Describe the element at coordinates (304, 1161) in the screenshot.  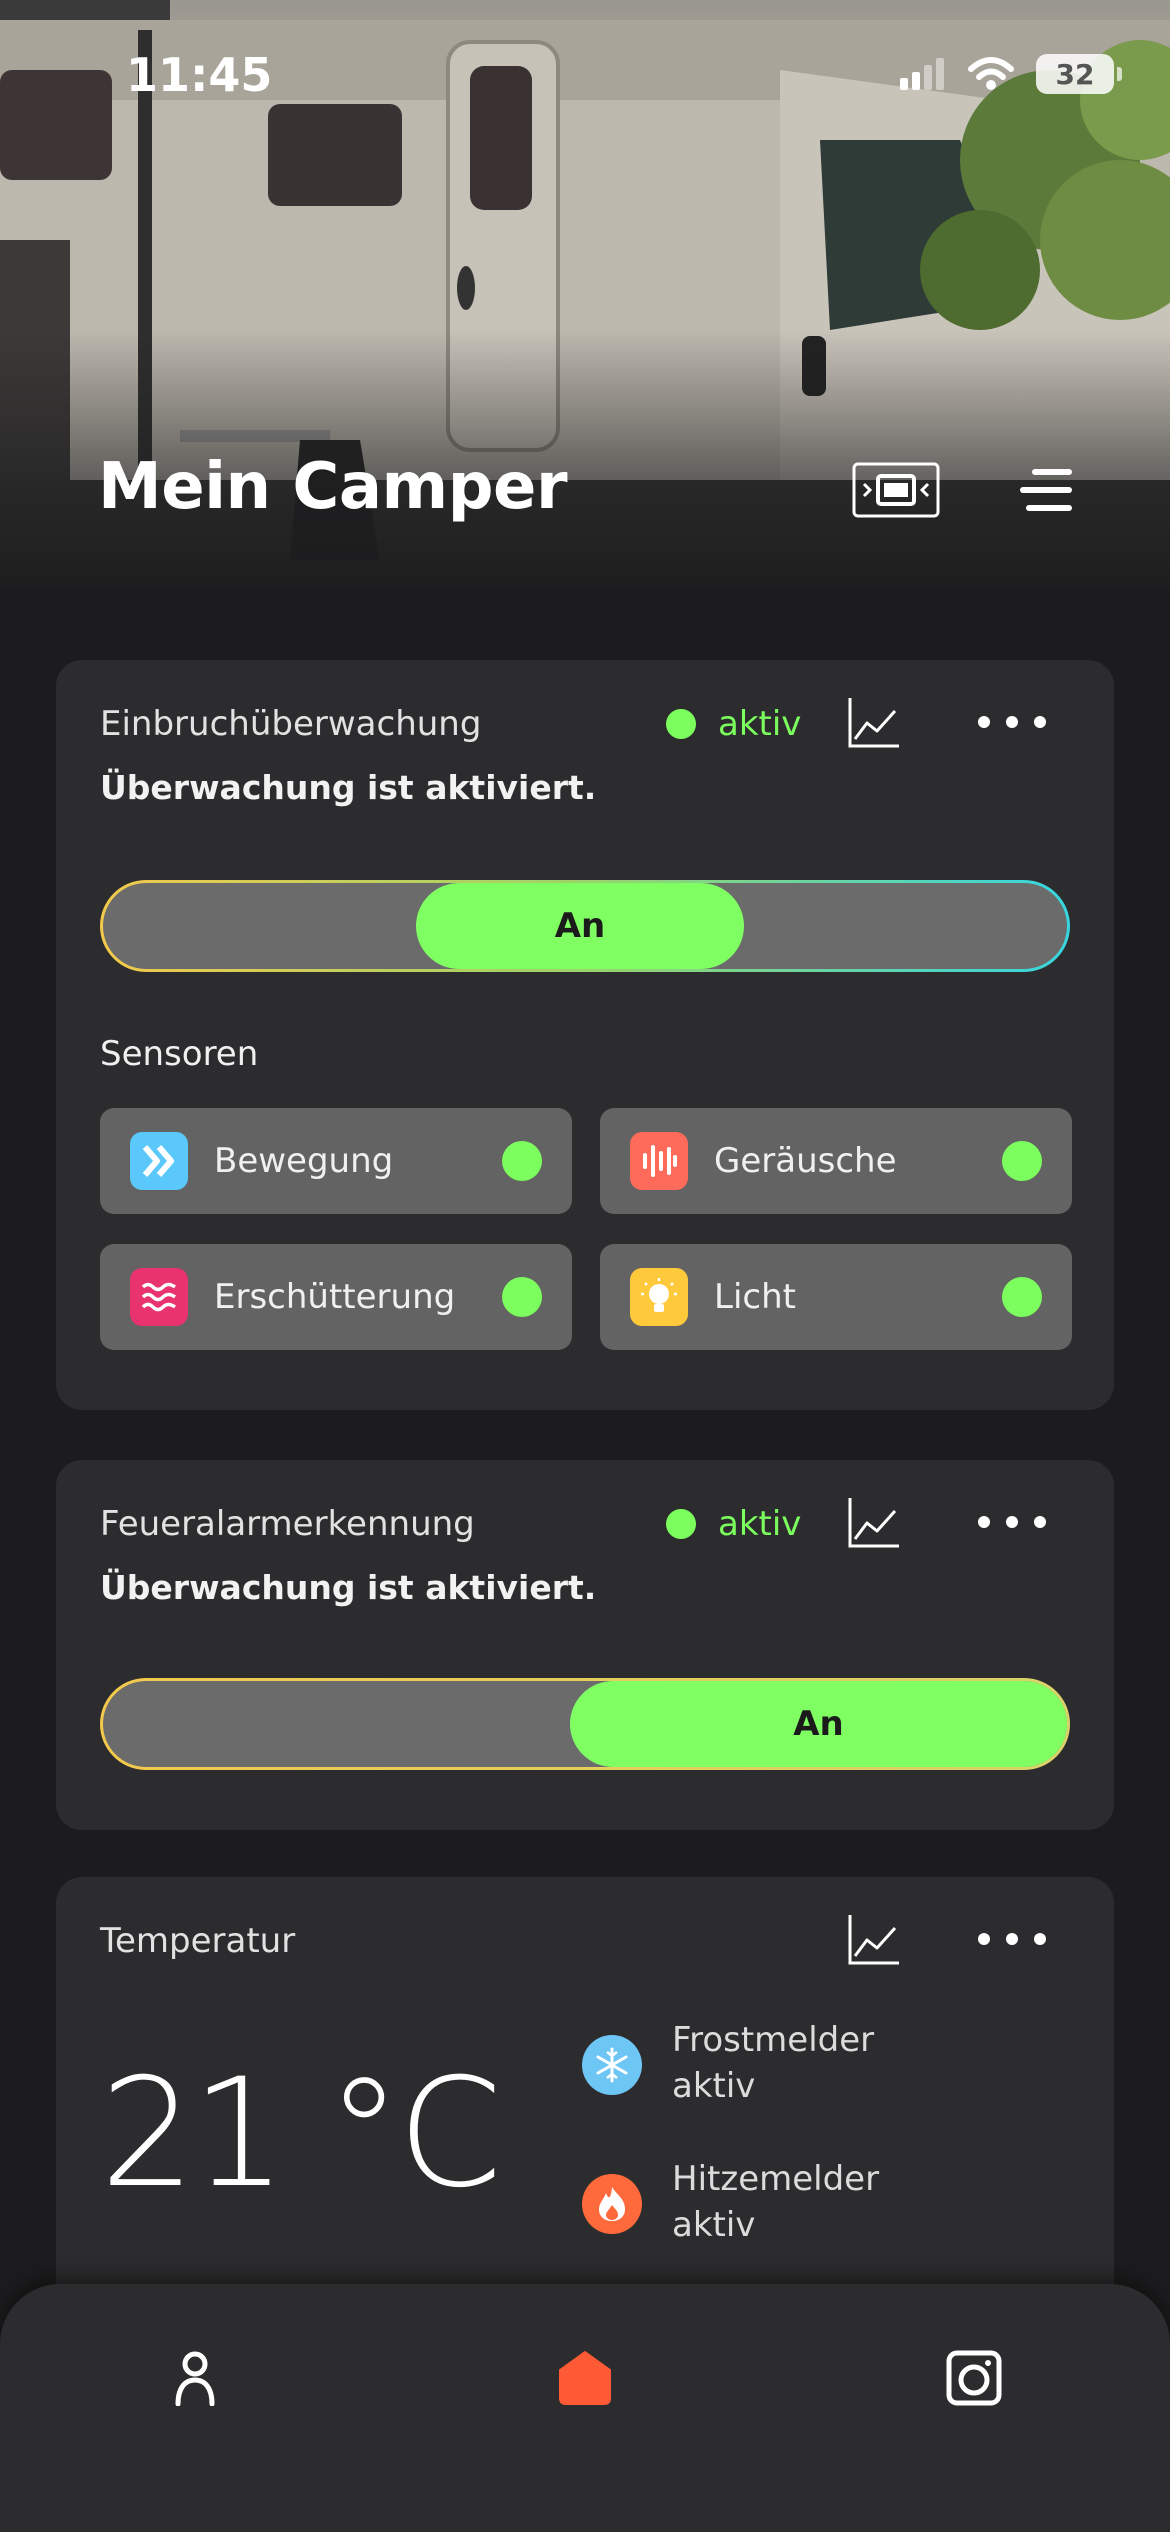
I see `sensor-label: Bewegung` at that location.